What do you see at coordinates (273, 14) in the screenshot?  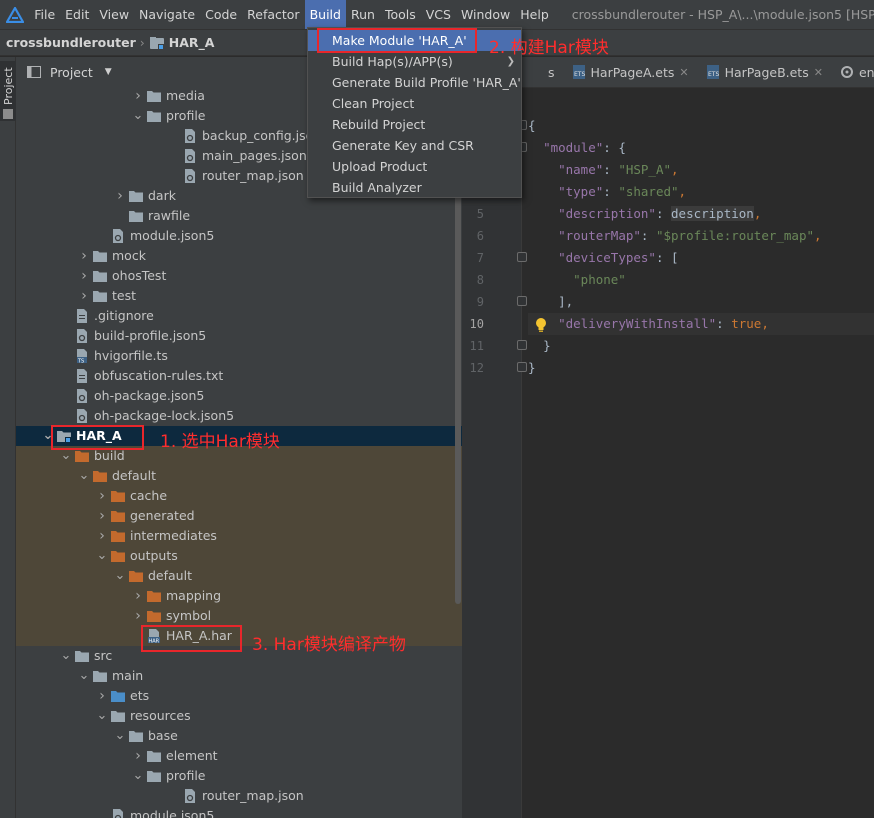 I see `menu-refactor: Refactor` at bounding box center [273, 14].